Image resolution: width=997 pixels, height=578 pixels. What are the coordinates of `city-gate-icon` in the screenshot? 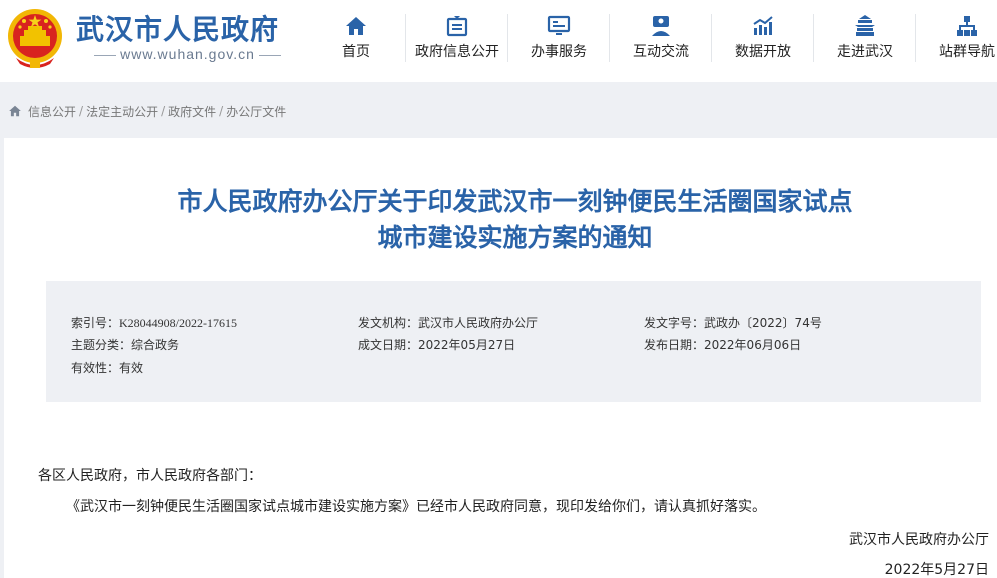 It's located at (865, 25).